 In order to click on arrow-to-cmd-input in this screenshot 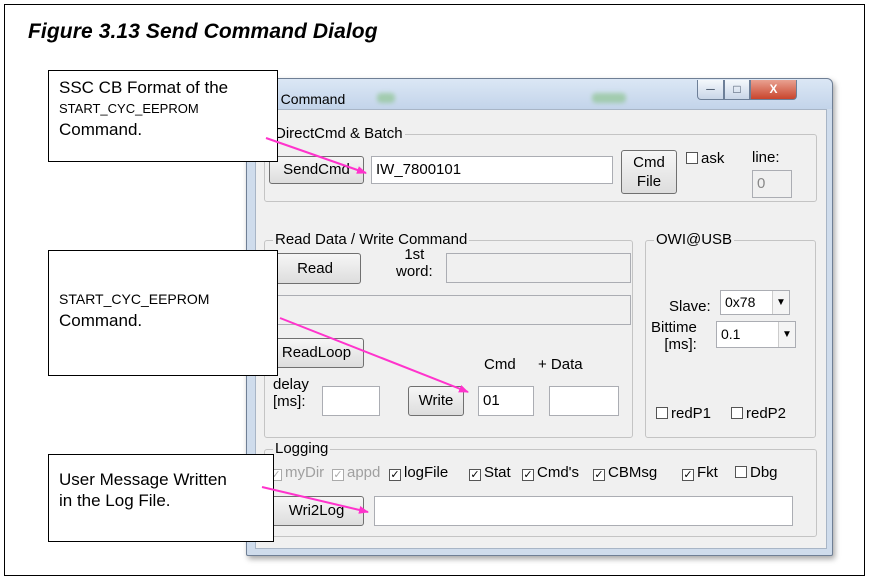, I will do `click(374, 355)`.